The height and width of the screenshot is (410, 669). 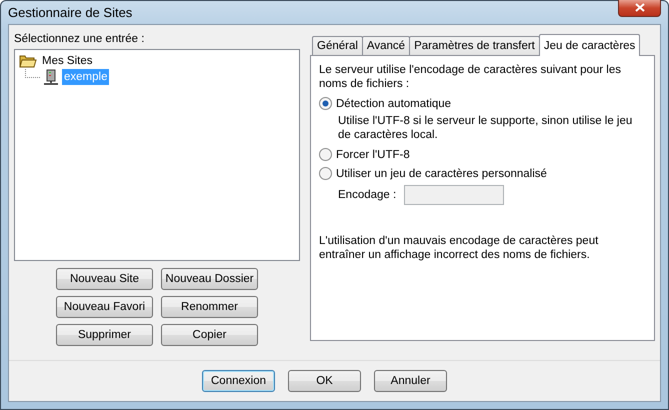 What do you see at coordinates (104, 307) in the screenshot?
I see `site-action-button: Nouveau Favori` at bounding box center [104, 307].